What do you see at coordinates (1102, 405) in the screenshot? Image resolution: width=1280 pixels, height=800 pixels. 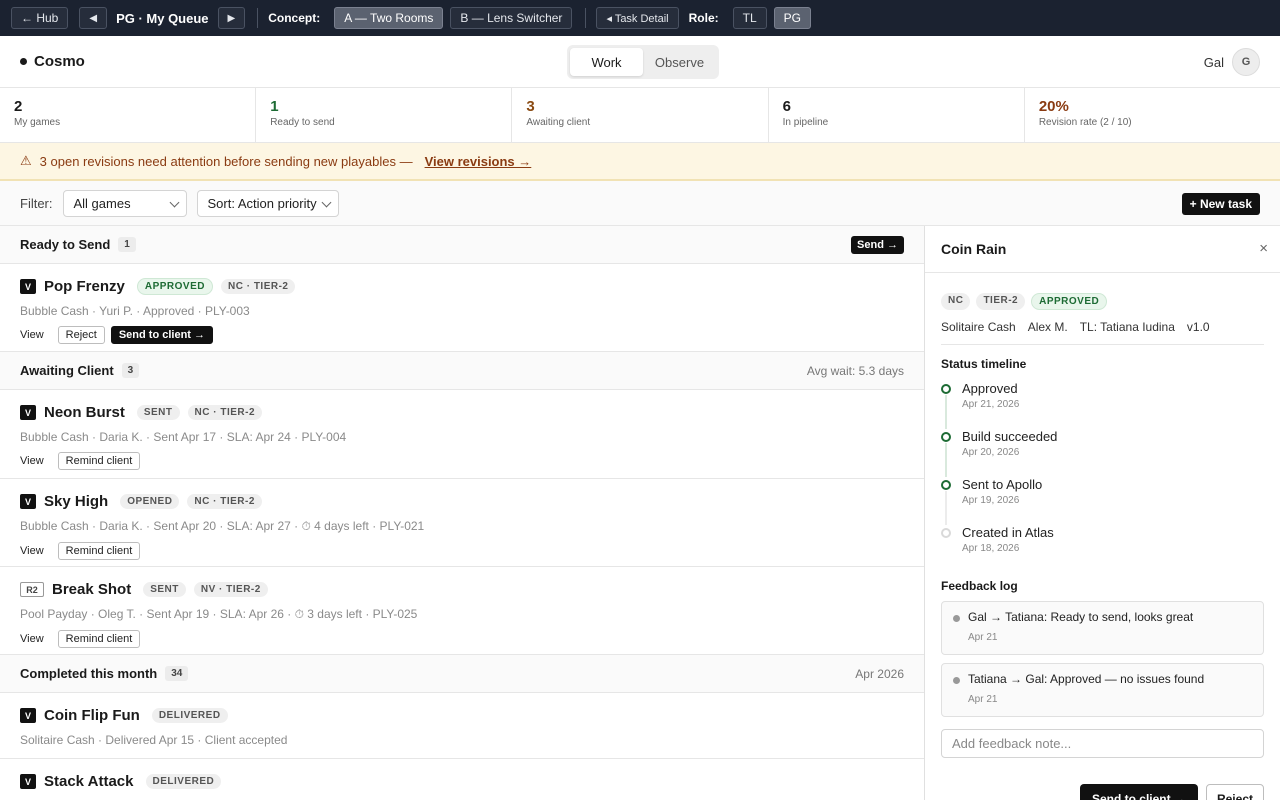 I see `timeline-item: Approved Apr 21, 2026` at bounding box center [1102, 405].